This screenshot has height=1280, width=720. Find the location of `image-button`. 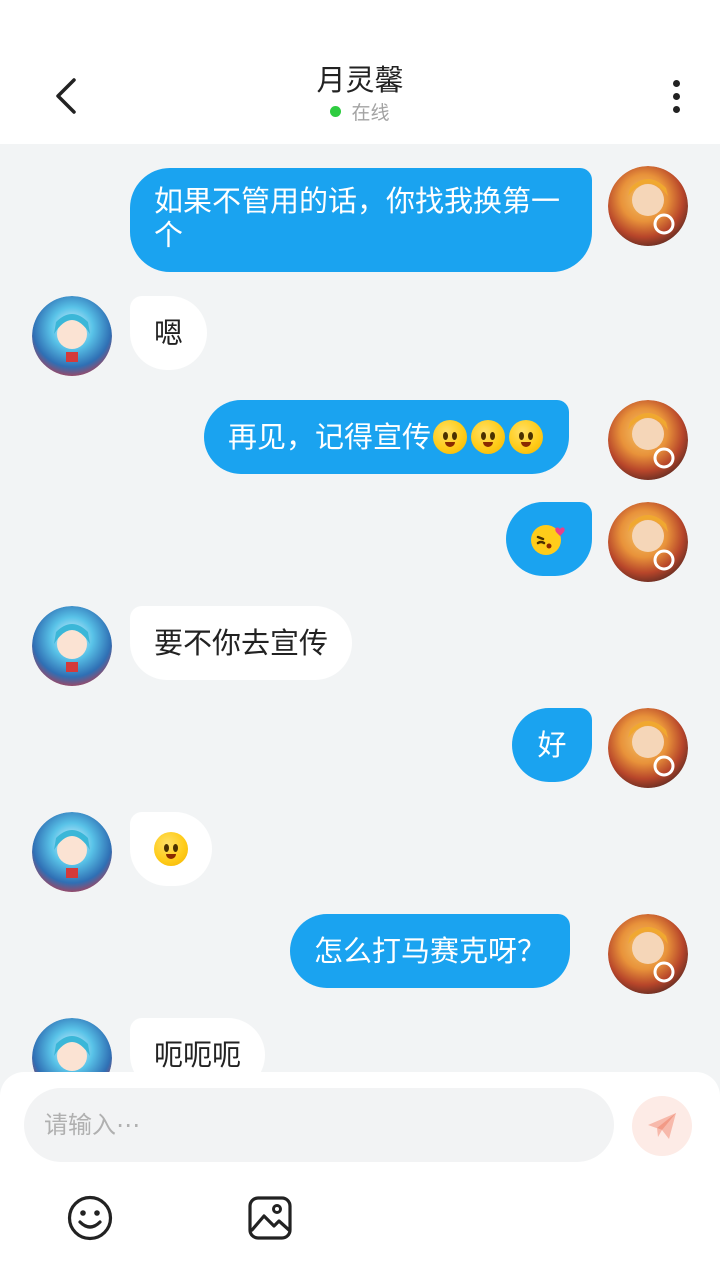

image-button is located at coordinates (270, 1218).